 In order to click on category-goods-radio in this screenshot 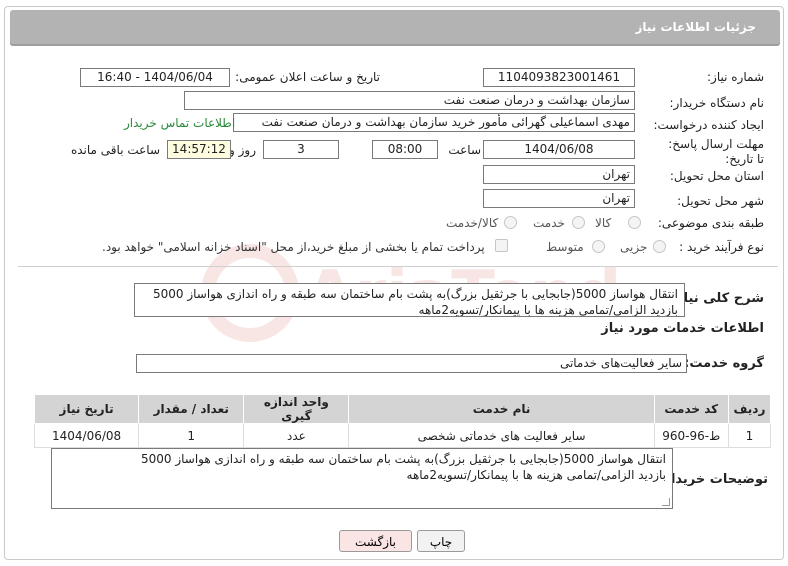, I will do `click(634, 222)`.